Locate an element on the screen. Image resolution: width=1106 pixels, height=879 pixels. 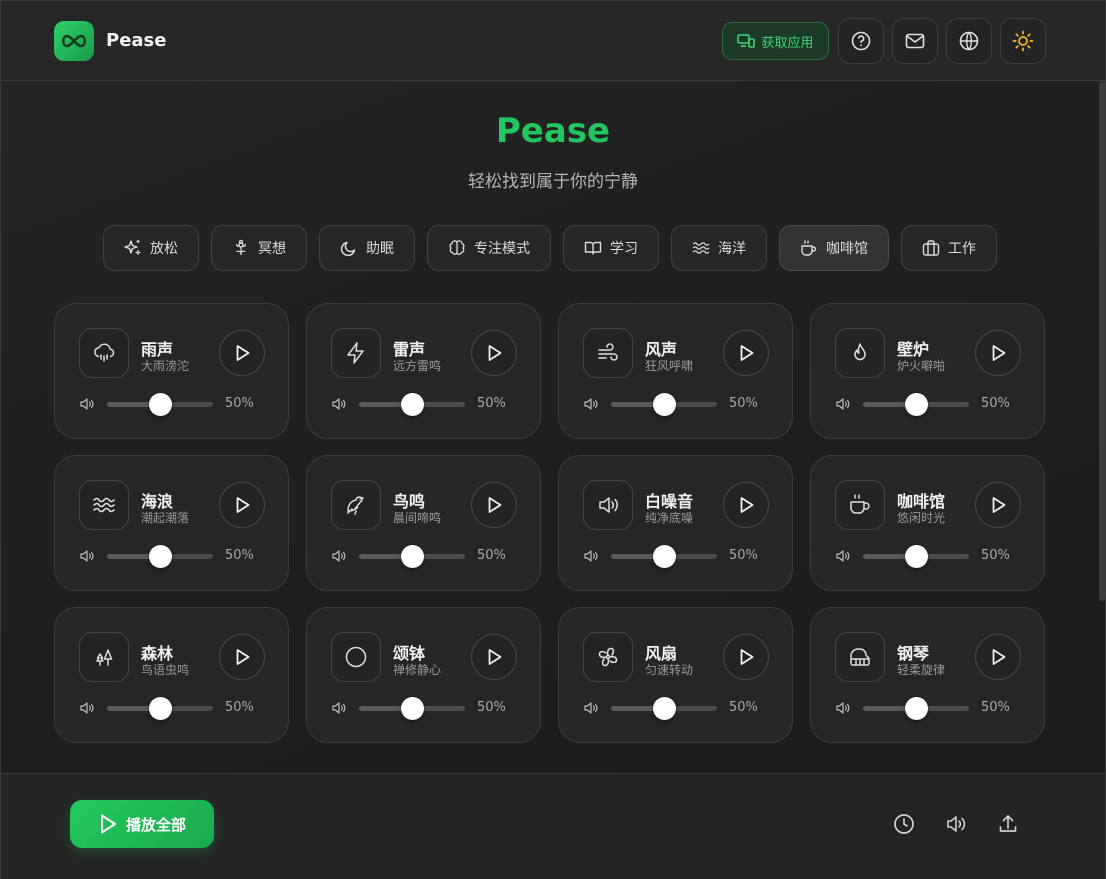
scrollbar is located at coordinates (1102, 341).